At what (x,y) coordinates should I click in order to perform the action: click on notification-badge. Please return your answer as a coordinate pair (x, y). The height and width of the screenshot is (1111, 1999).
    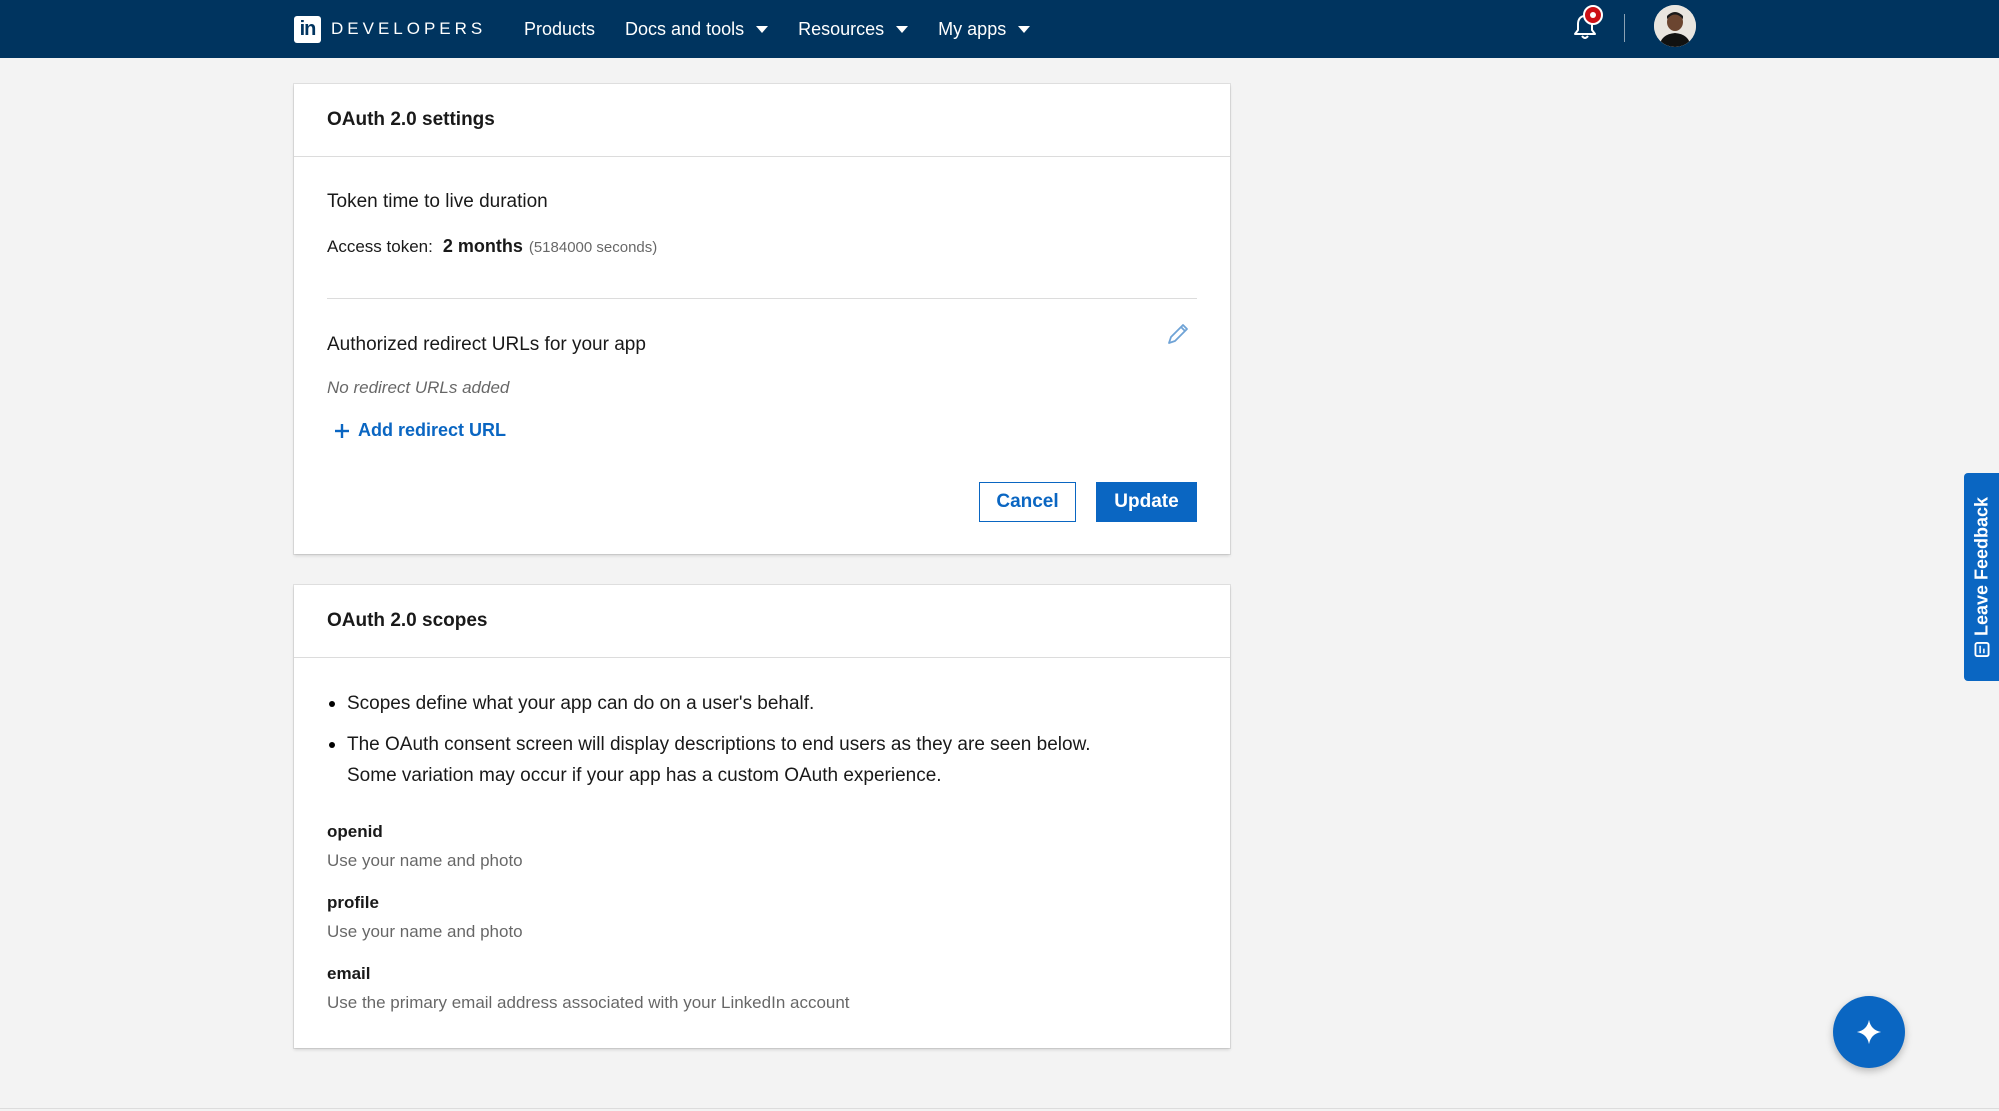
    Looking at the image, I should click on (1593, 15).